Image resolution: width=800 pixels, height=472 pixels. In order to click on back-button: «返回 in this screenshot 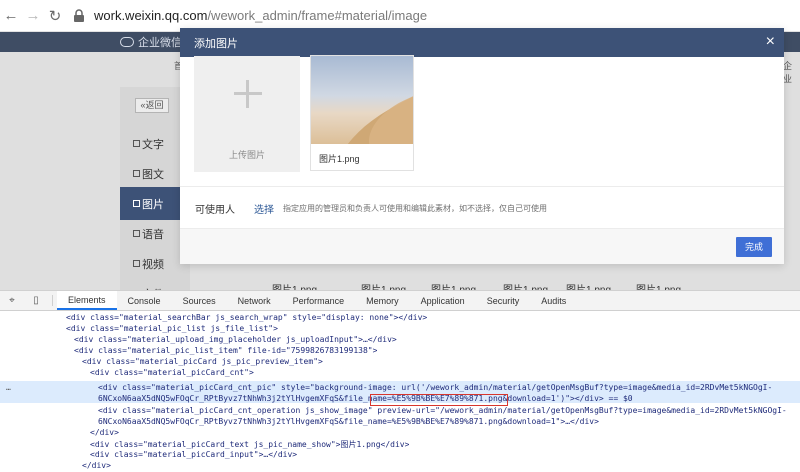, I will do `click(152, 105)`.